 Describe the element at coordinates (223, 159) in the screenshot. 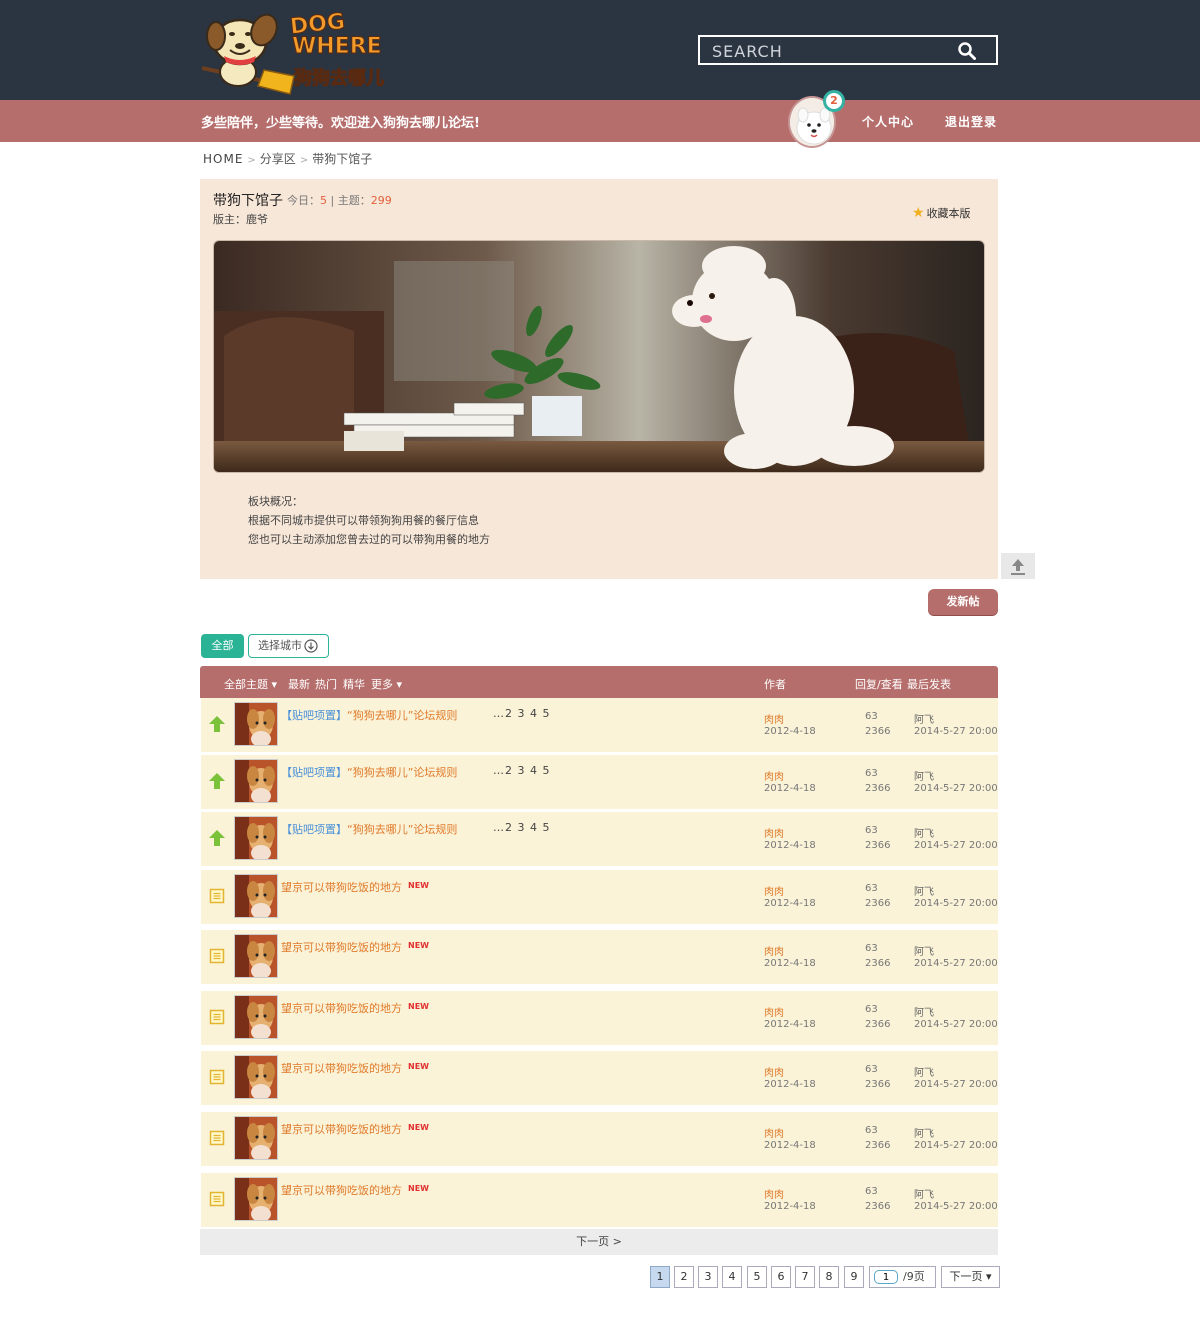

I see `breadcrumb-home: HOME` at that location.